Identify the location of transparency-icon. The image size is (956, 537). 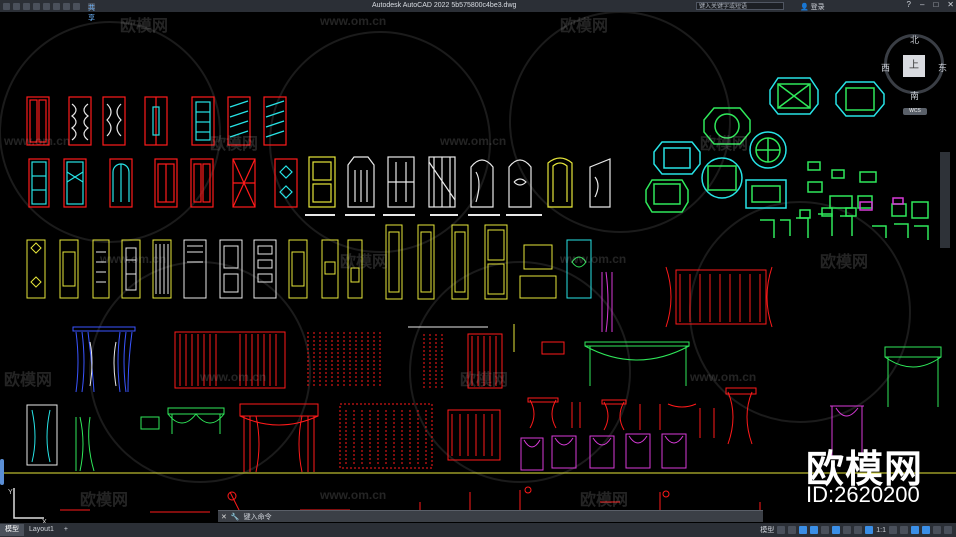
(858, 530).